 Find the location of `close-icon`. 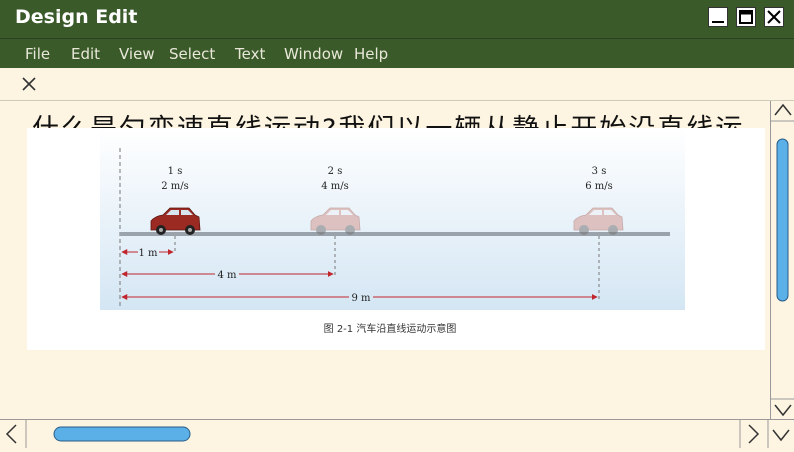

close-icon is located at coordinates (774, 17).